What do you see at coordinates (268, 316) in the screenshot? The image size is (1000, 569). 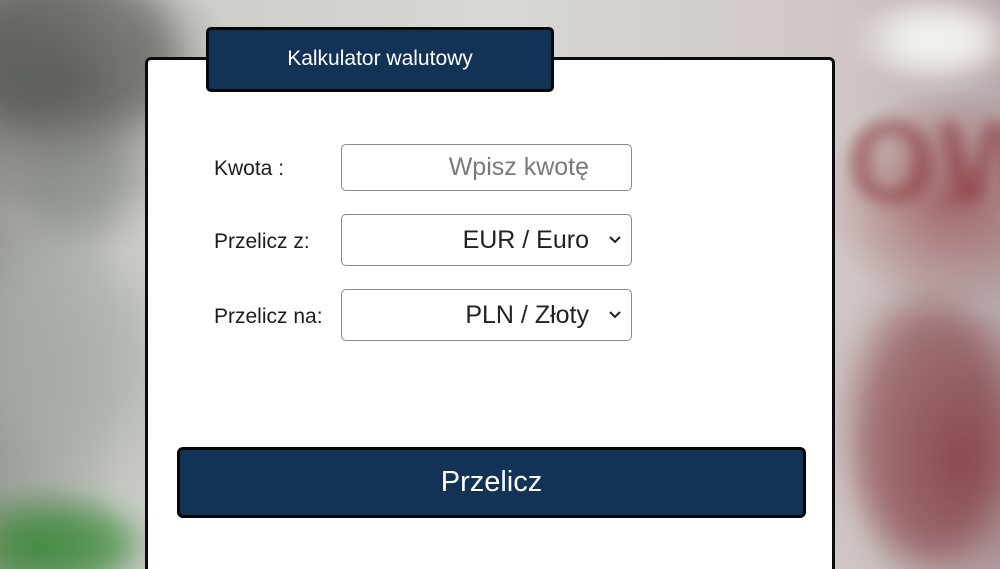 I see `to-currency-label: Przelicz na:` at bounding box center [268, 316].